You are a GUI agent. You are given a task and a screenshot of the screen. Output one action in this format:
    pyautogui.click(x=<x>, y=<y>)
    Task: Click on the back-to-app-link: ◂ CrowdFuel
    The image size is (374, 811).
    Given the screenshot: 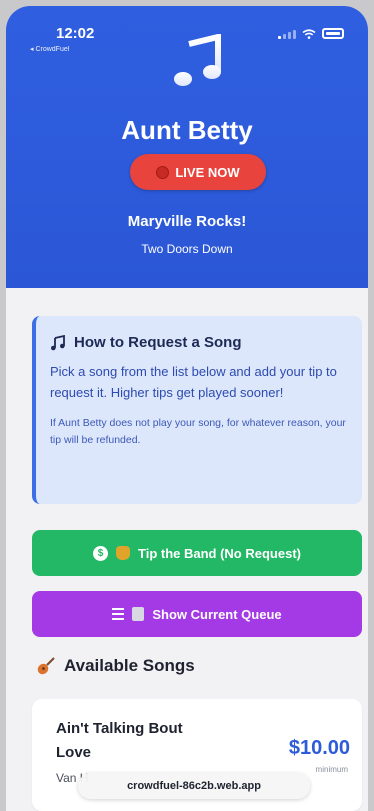 What is the action you would take?
    pyautogui.click(x=49, y=49)
    